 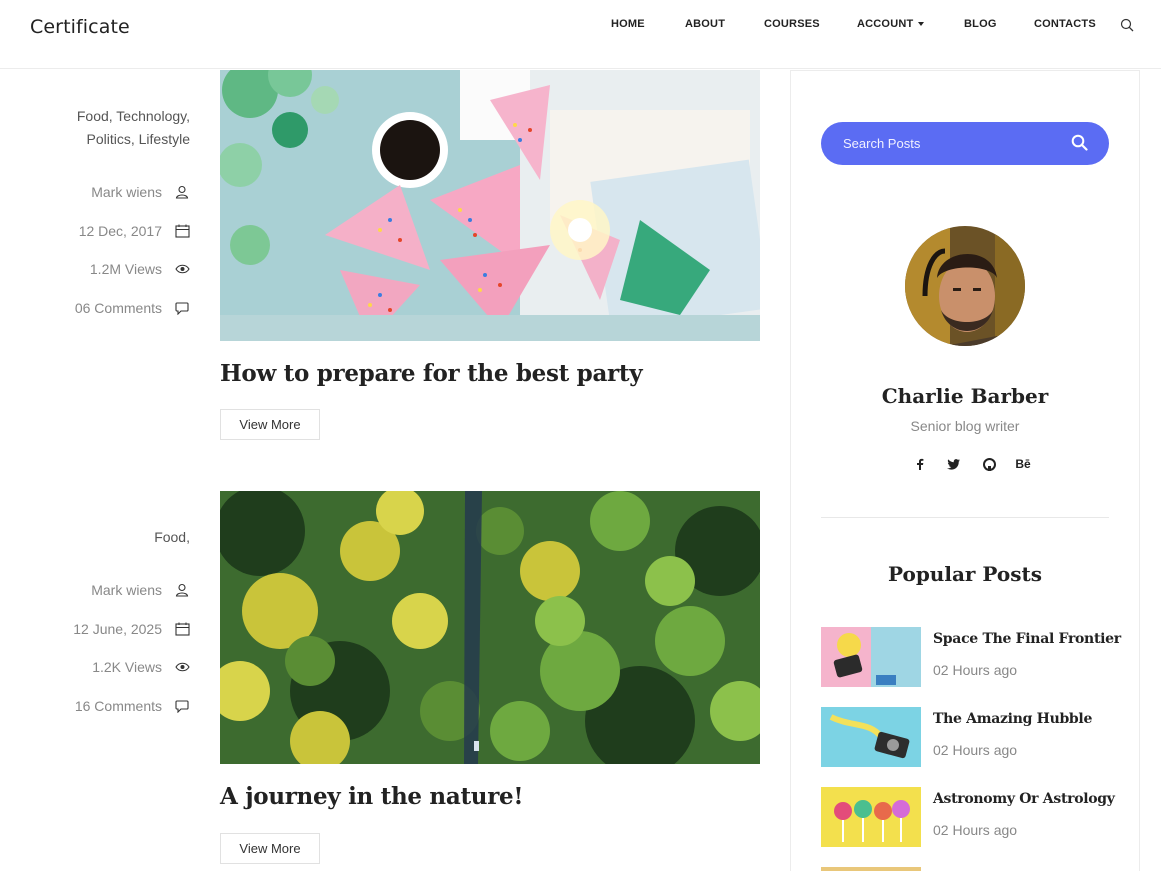 I want to click on post-date: 12 Dec, 2017, so click(x=134, y=231).